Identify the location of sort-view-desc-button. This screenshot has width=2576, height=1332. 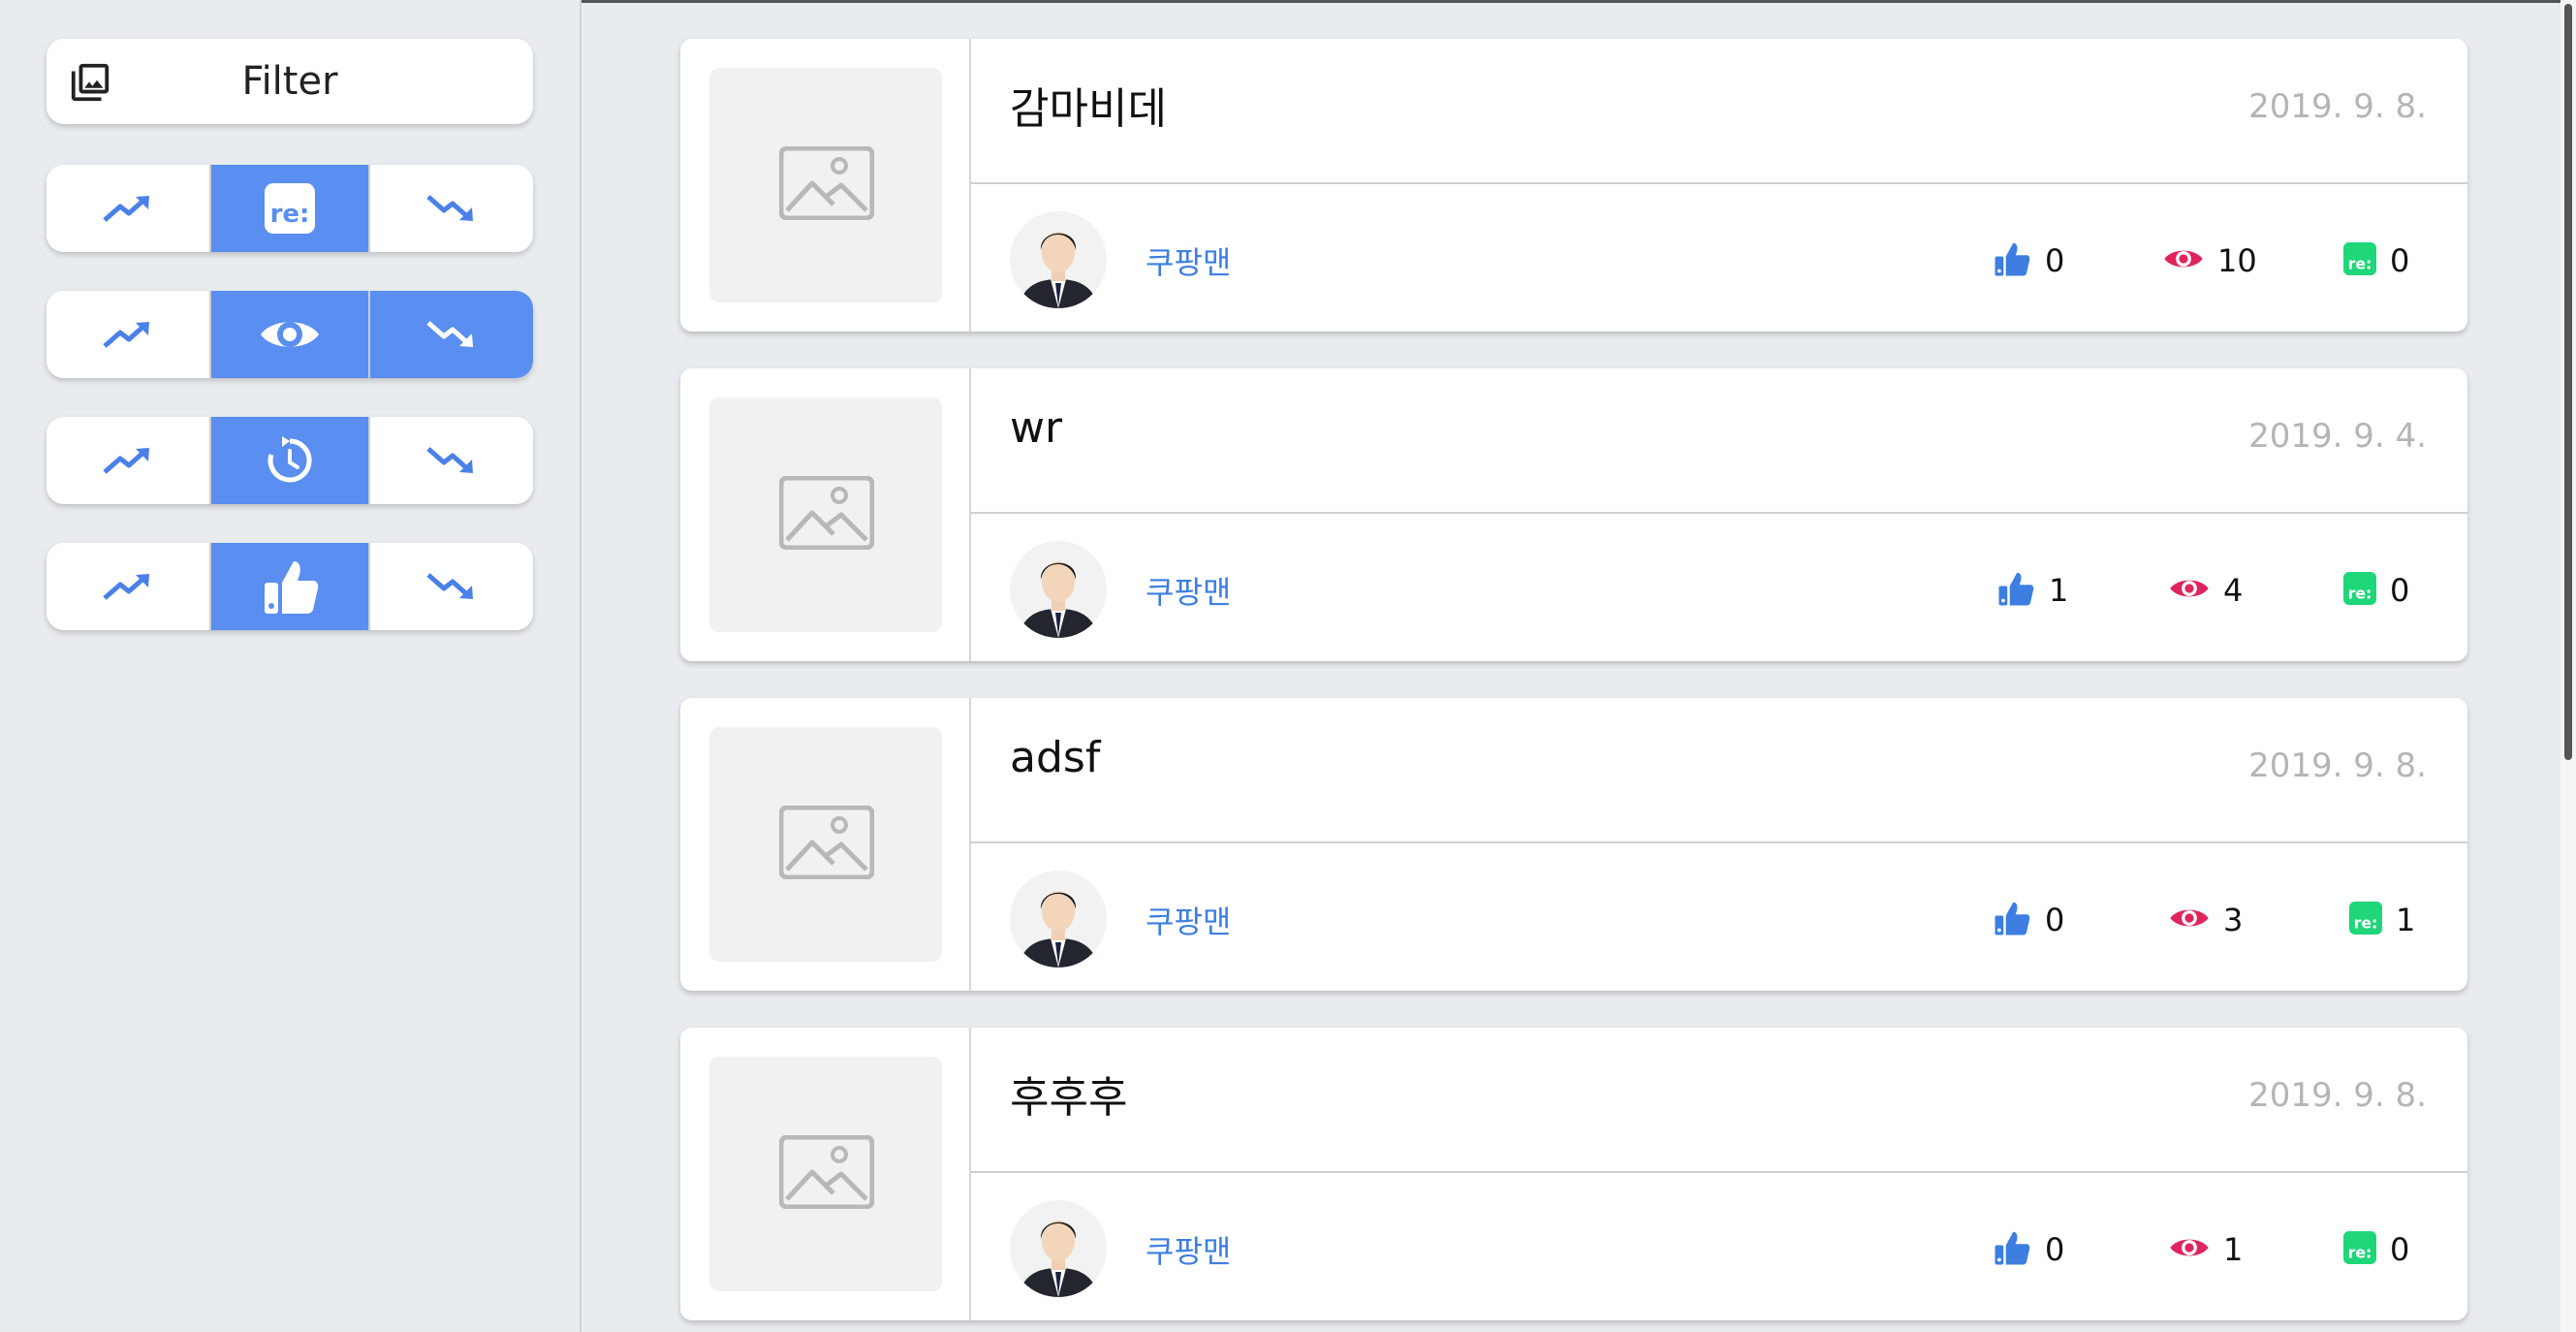
(451, 334).